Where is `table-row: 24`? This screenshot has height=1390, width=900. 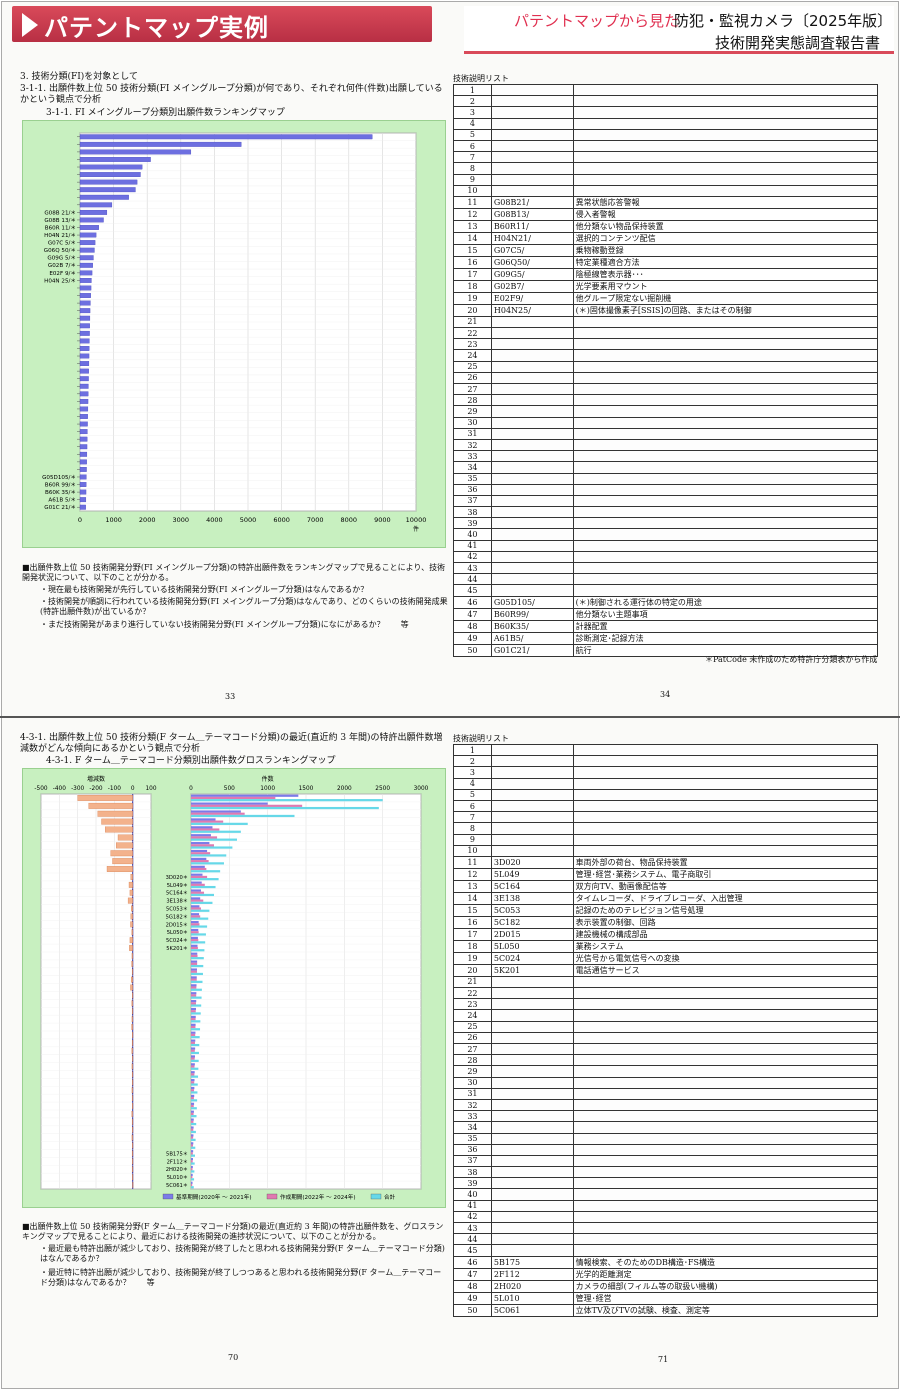
table-row: 24 is located at coordinates (666, 1015).